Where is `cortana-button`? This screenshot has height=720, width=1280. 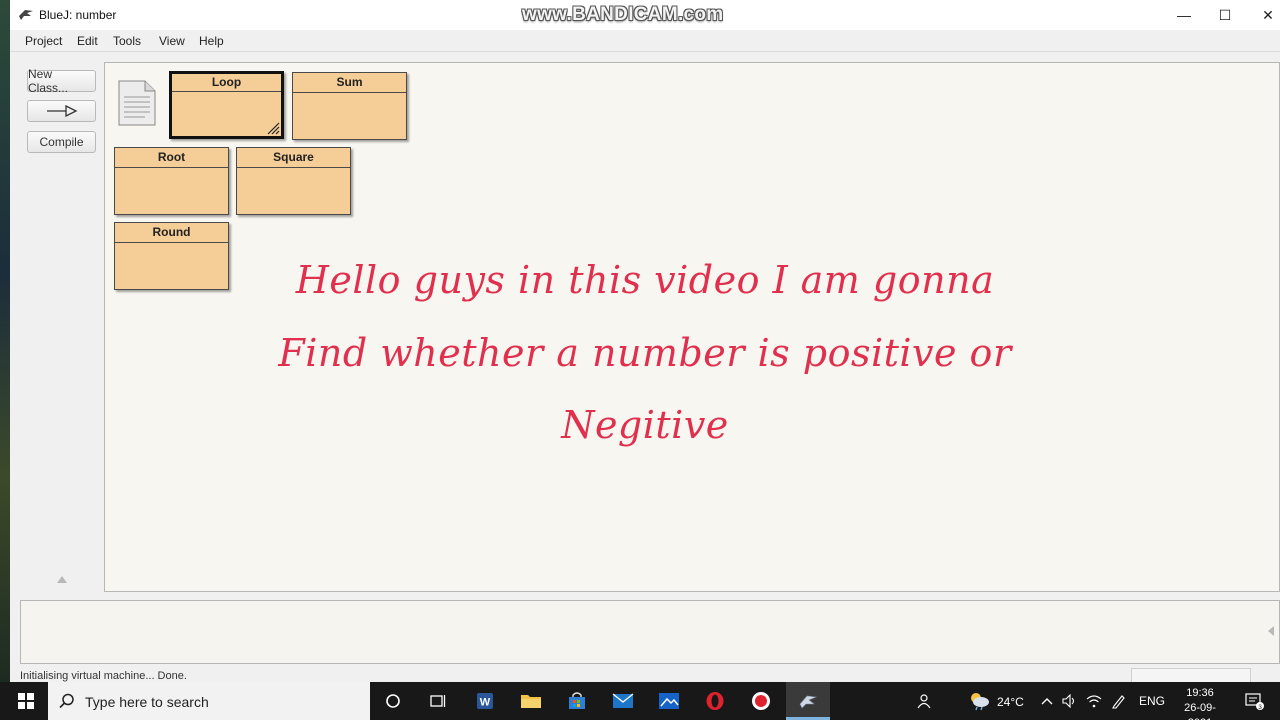 cortana-button is located at coordinates (393, 701).